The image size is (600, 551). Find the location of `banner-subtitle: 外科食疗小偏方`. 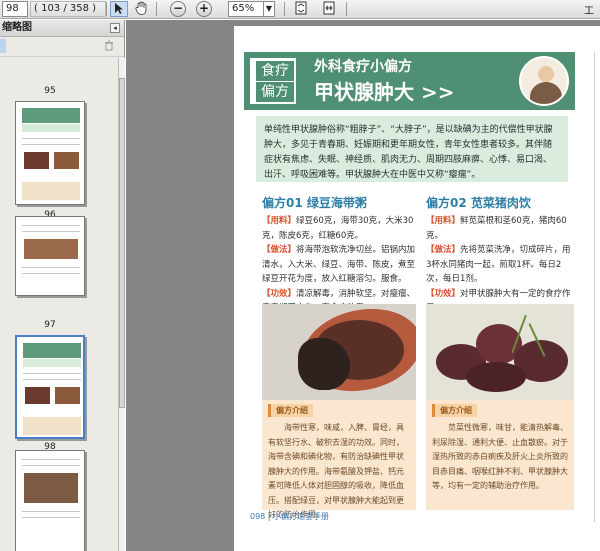

banner-subtitle: 外科食疗小偏方 is located at coordinates (363, 67).